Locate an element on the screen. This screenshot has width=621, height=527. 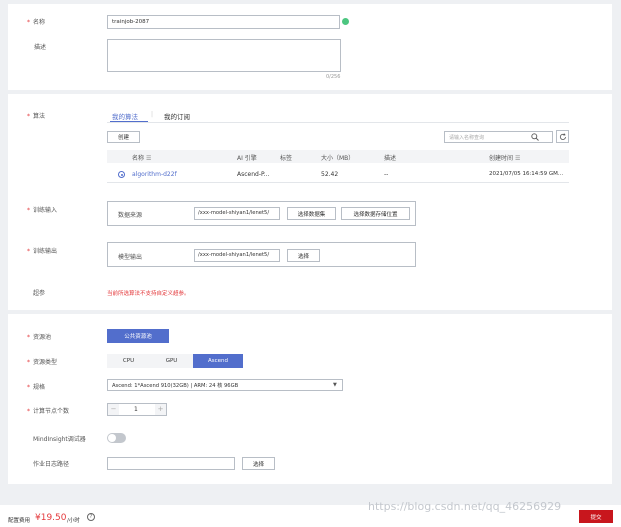
data-source-label: 数据来源 is located at coordinates (130, 215).